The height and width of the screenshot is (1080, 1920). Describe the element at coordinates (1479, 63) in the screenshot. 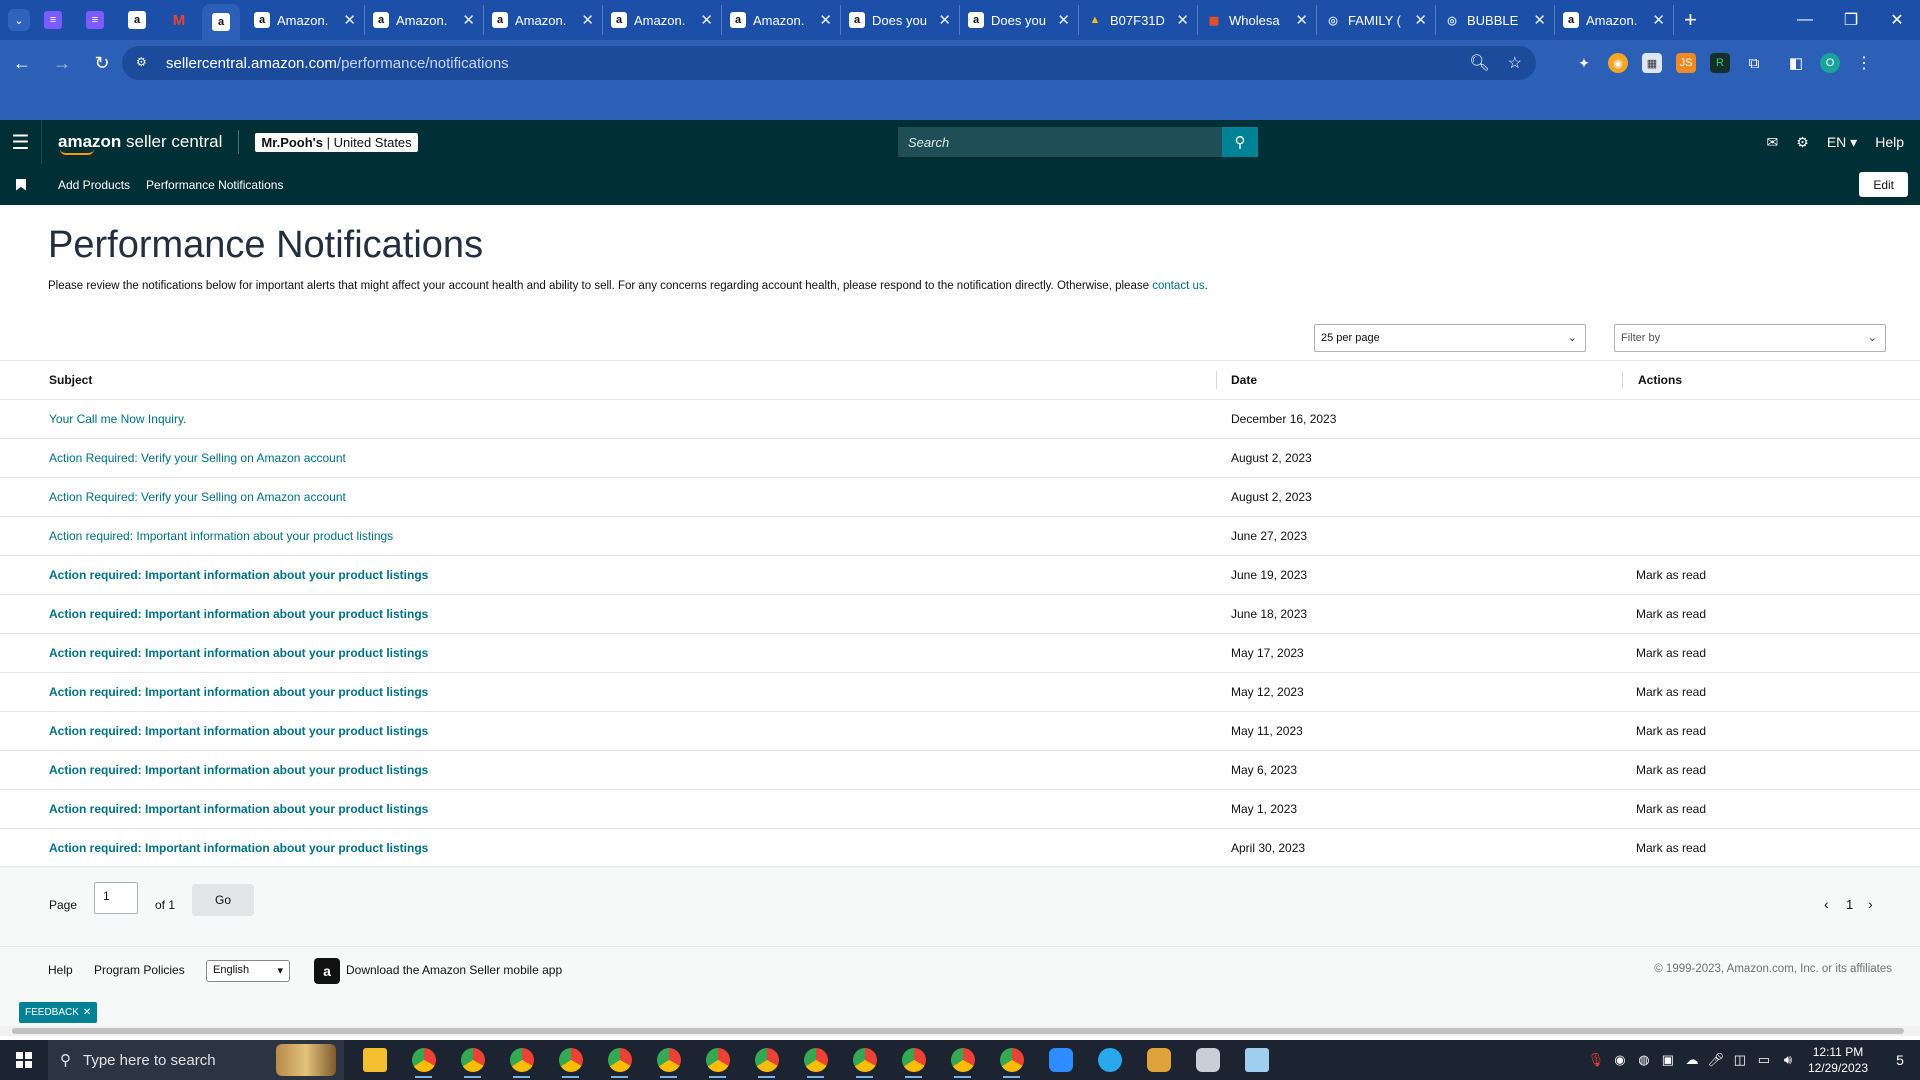

I see `zoom-icon: 🔍︎` at that location.